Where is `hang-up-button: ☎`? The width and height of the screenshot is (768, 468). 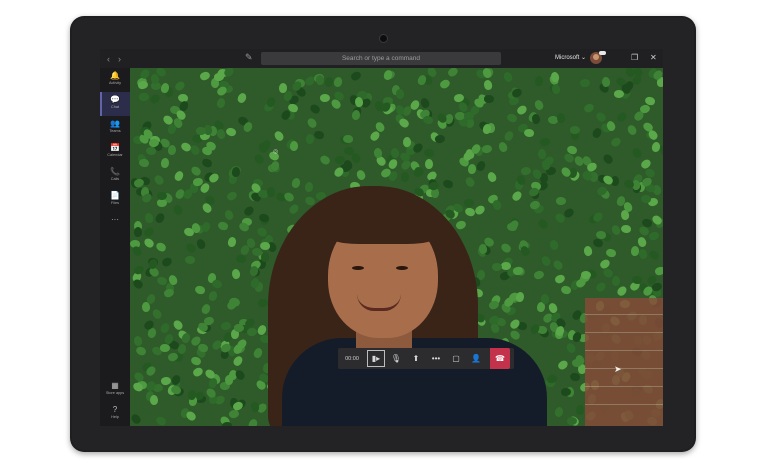 hang-up-button: ☎ is located at coordinates (500, 358).